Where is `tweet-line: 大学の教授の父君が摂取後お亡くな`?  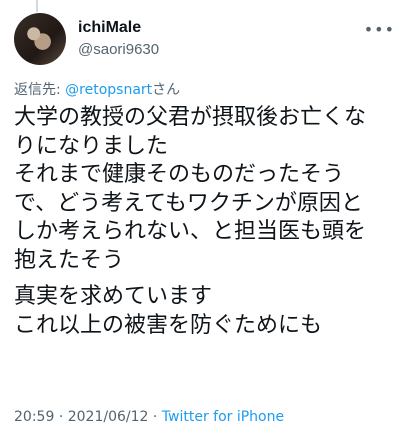
tweet-line: 大学の教授の父君が摂取後お亡くな is located at coordinates (190, 117).